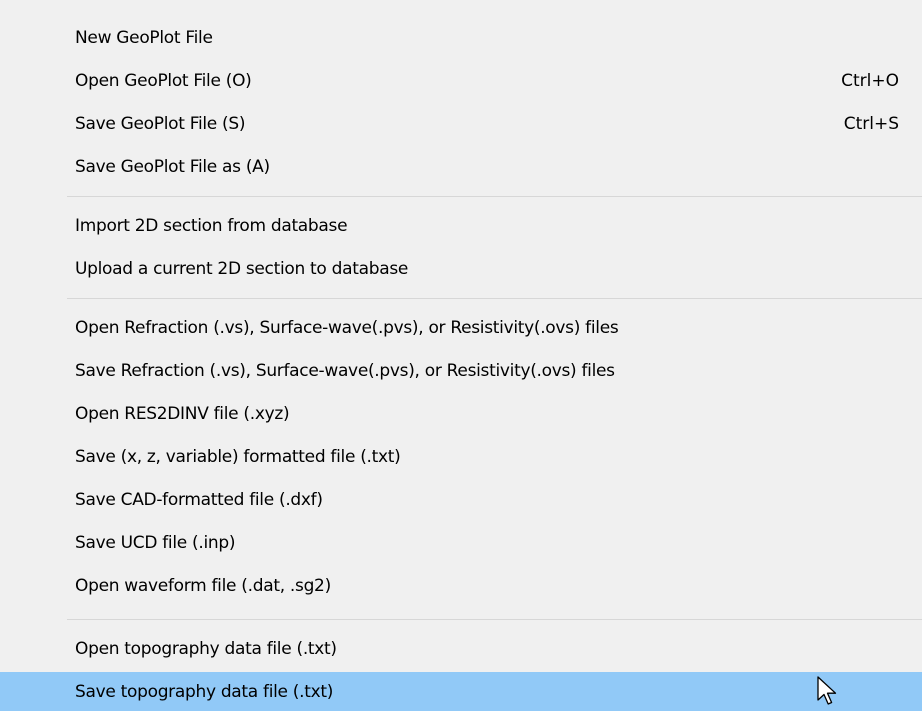 The width and height of the screenshot is (922, 711). Describe the element at coordinates (199, 500) in the screenshot. I see `menu-item-label: Save CAD-formatted file (.dxf)` at that location.